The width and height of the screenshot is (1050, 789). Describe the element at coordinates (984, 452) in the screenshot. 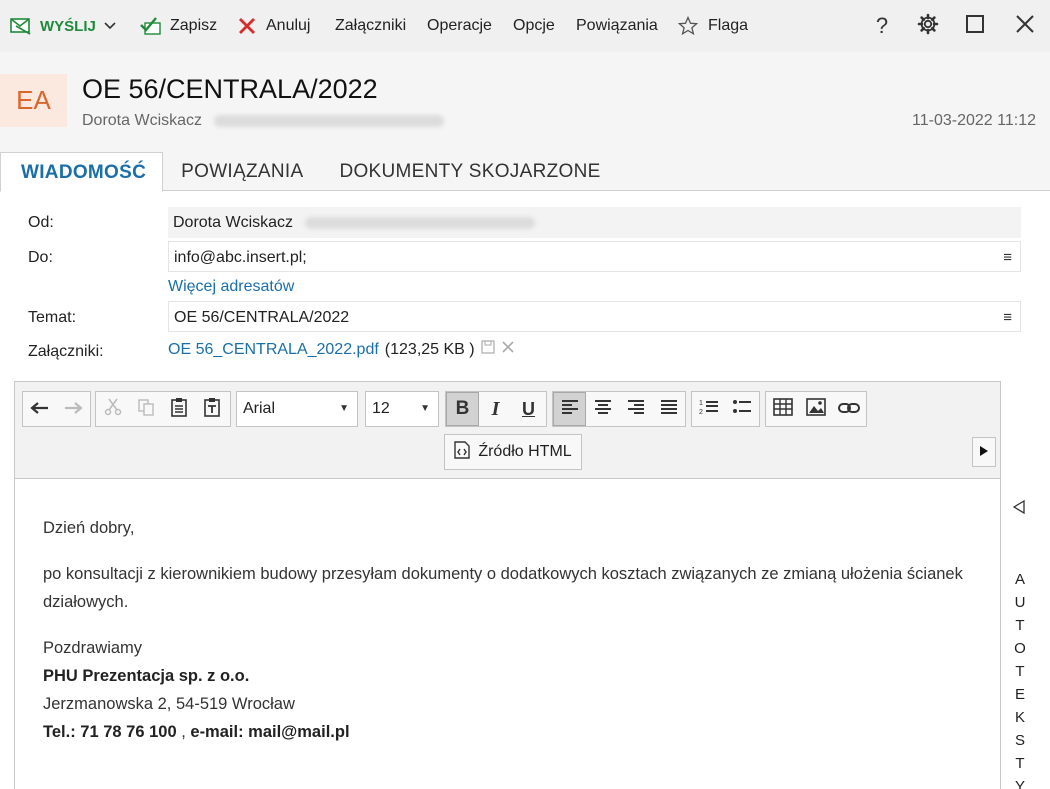

I see `expand-toolbar-button` at that location.